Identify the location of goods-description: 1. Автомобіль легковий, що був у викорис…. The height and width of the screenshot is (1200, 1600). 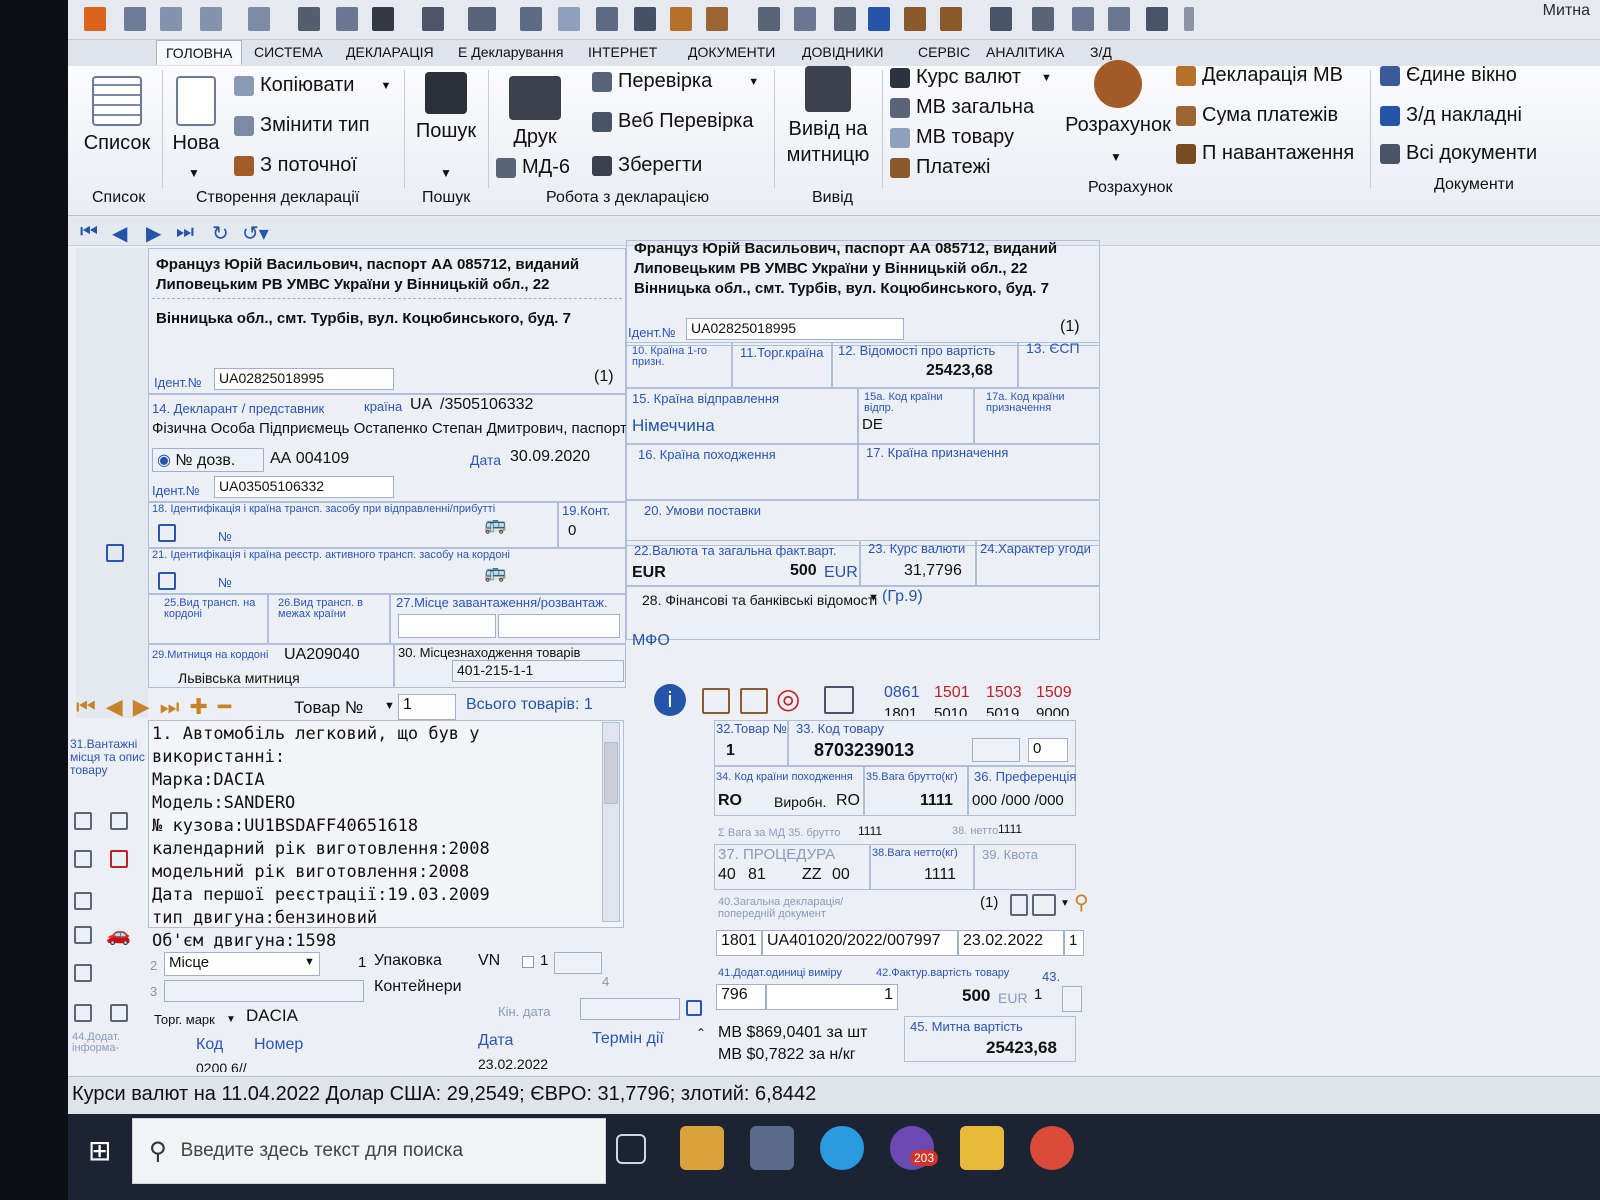
(372, 839).